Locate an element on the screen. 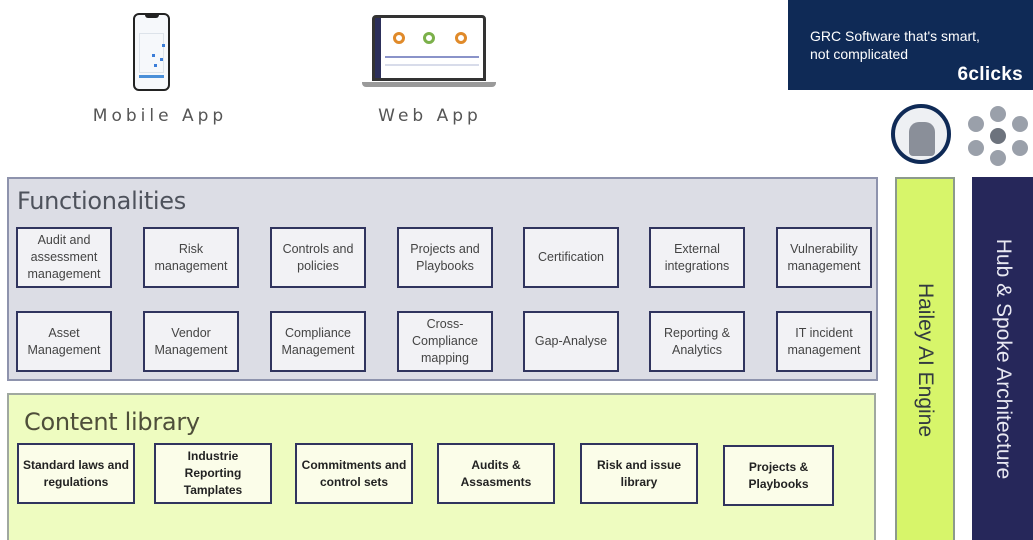 The image size is (1033, 540). functionalities-title: Functionalities is located at coordinates (101, 201).